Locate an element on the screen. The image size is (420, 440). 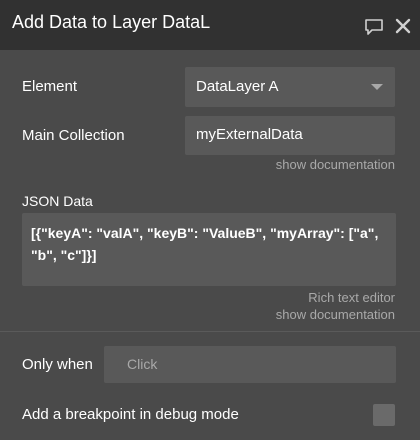
chevron-down-icon is located at coordinates (377, 87).